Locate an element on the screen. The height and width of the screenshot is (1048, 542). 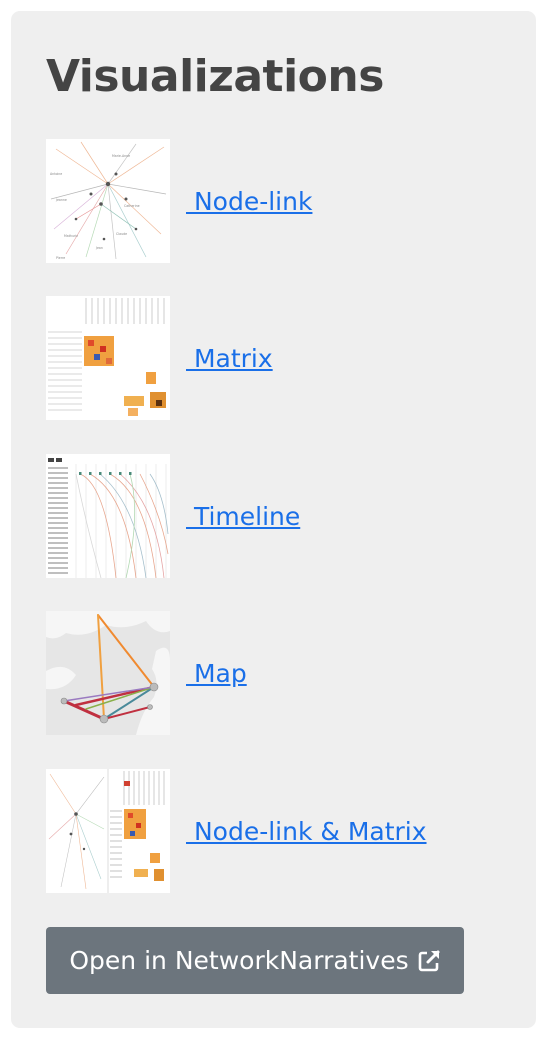
svg-text: Catherine is located at coordinates (132, 206).